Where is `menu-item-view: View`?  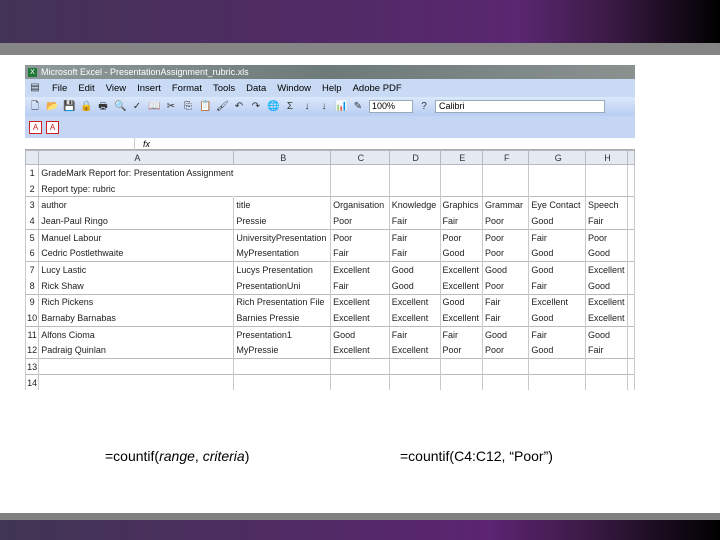 menu-item-view: View is located at coordinates (116, 88).